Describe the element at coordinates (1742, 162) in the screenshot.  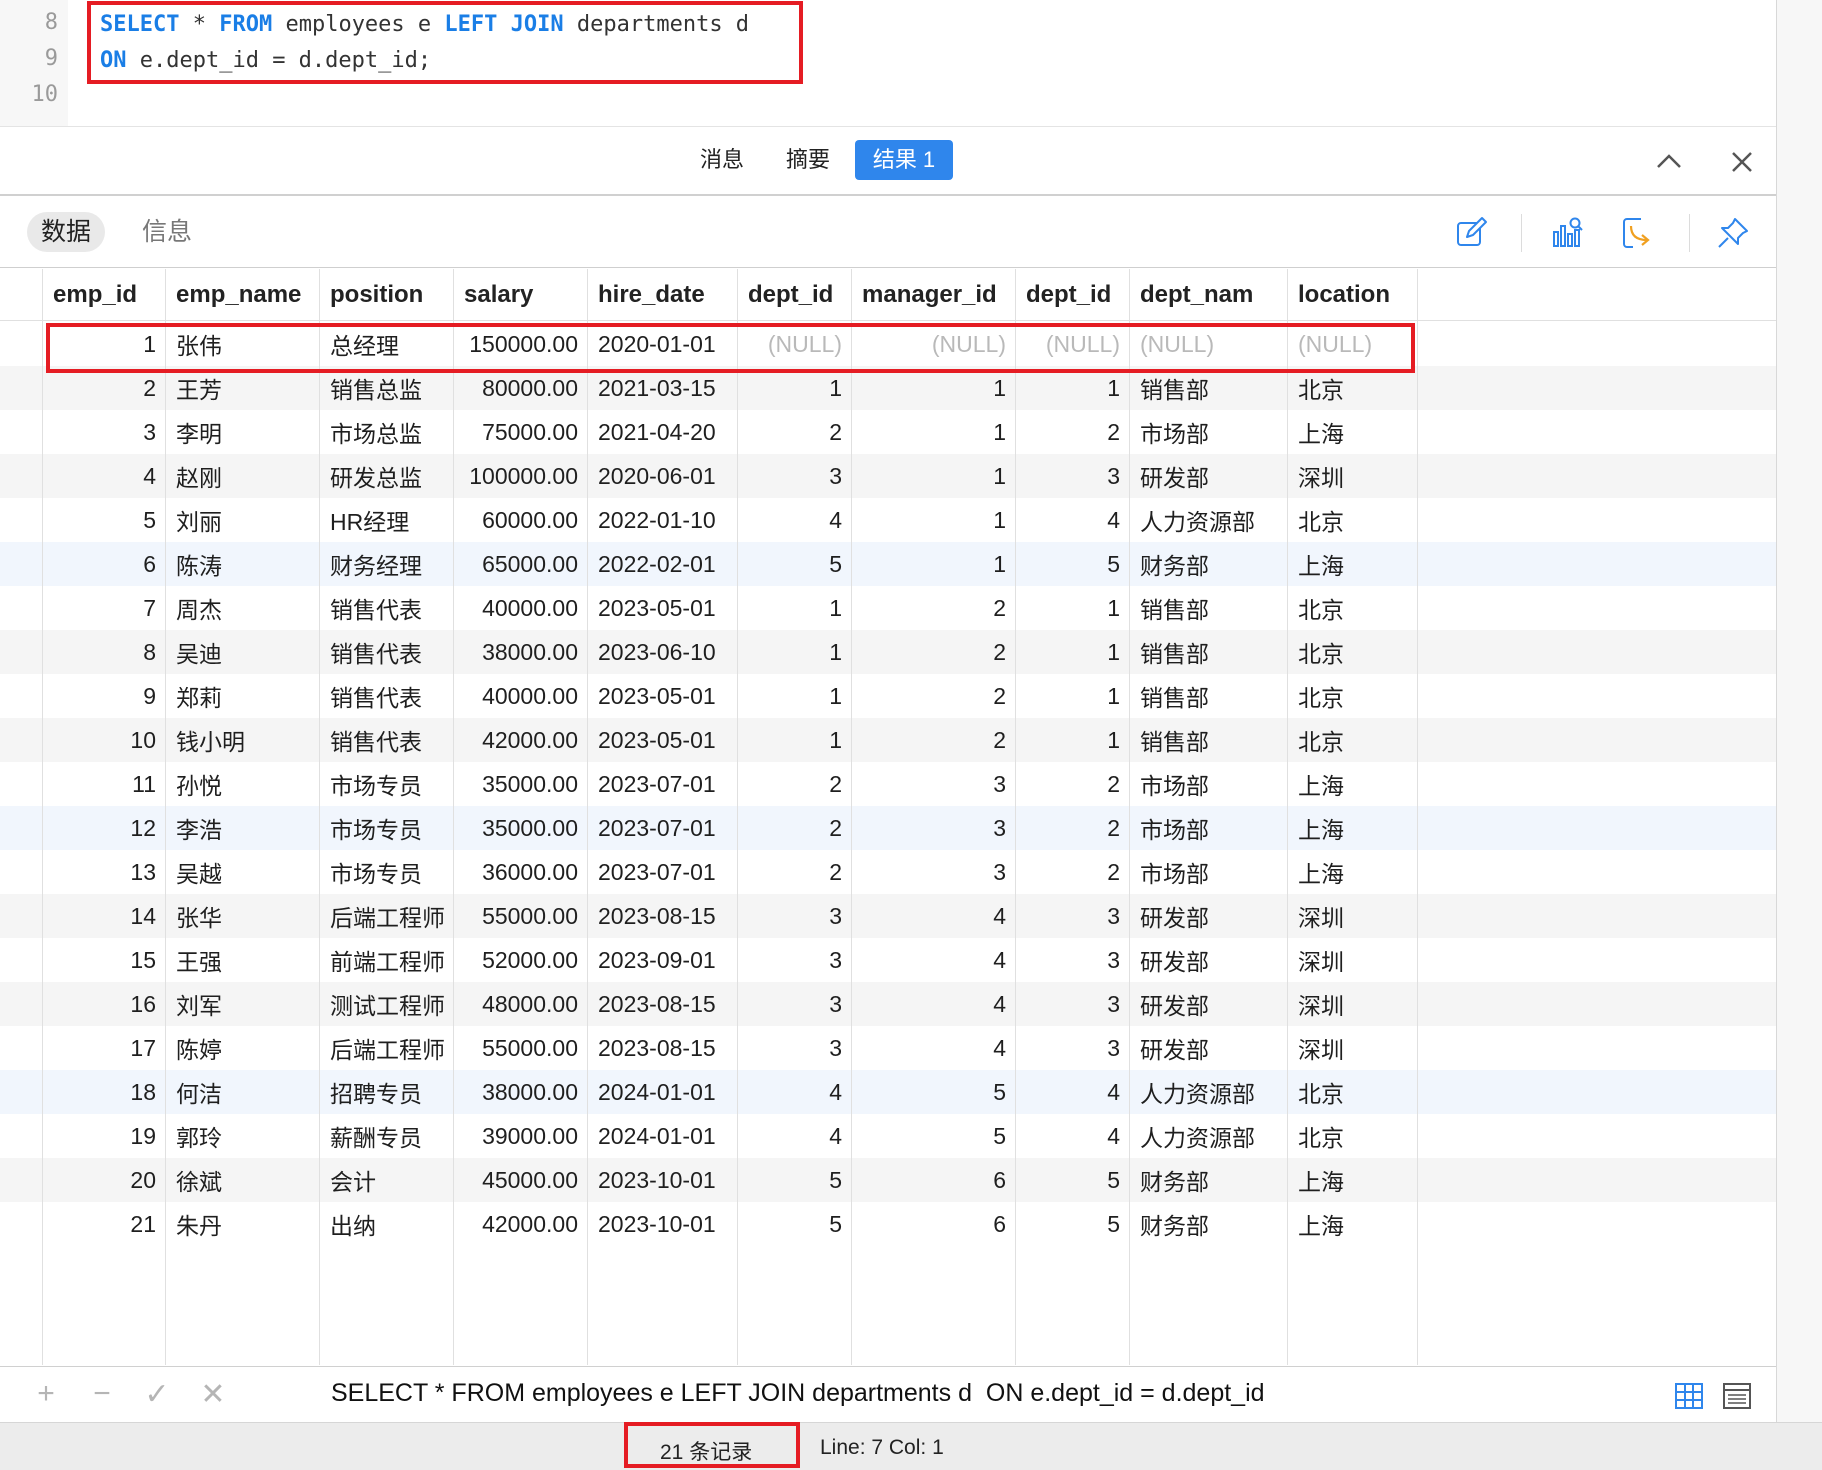
I see `close-icon` at that location.